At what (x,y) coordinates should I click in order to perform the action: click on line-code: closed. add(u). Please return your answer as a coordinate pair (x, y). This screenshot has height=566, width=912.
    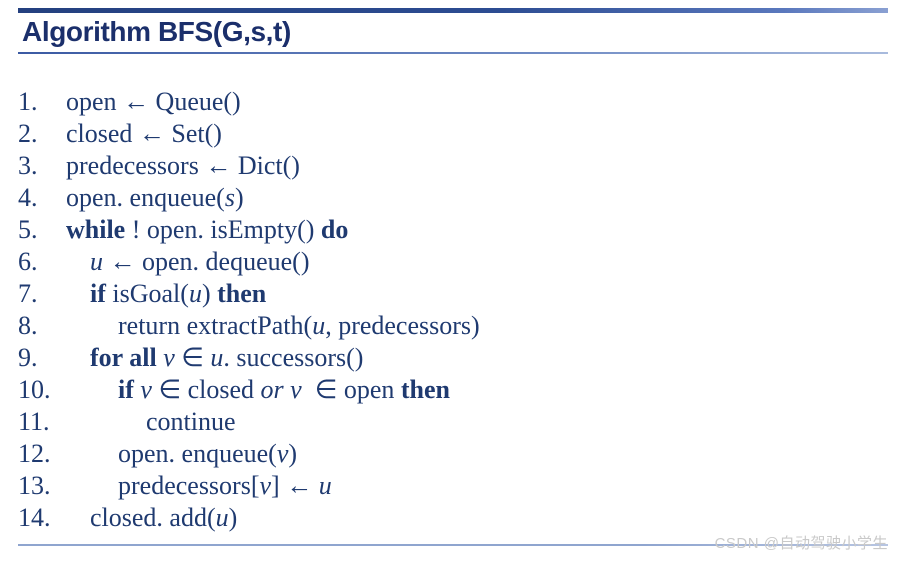
    Looking at the image, I should click on (487, 518).